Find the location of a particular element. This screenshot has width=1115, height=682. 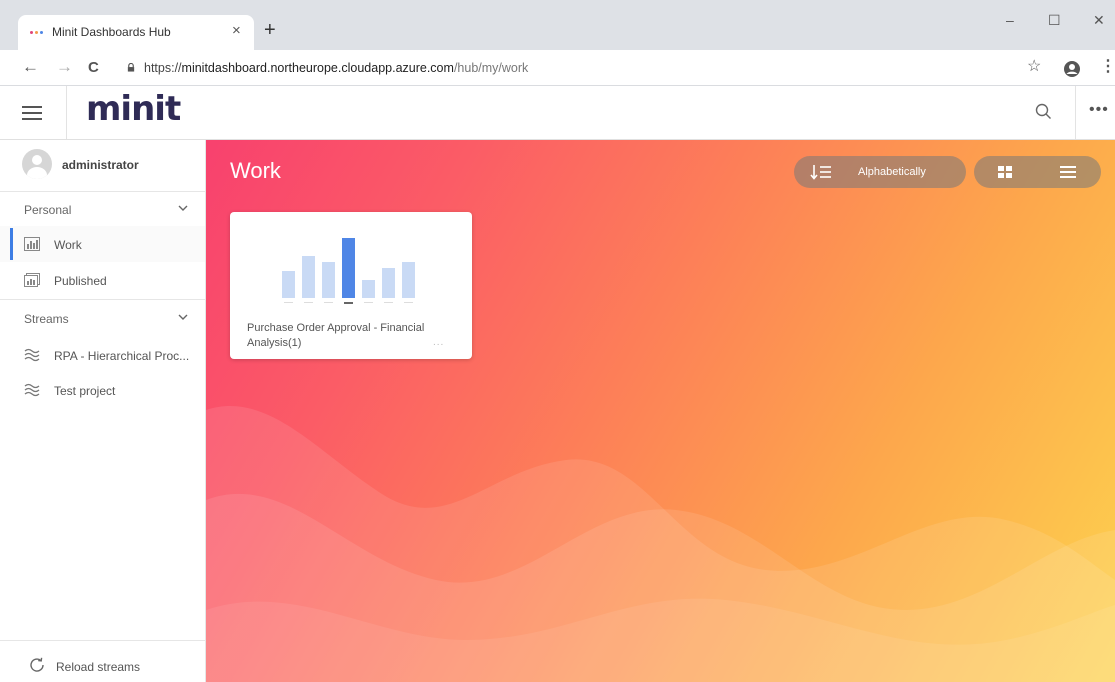

browser-tab-bar: Minit Dashboards Hub × + – ☐ ✕ is located at coordinates (557, 25).